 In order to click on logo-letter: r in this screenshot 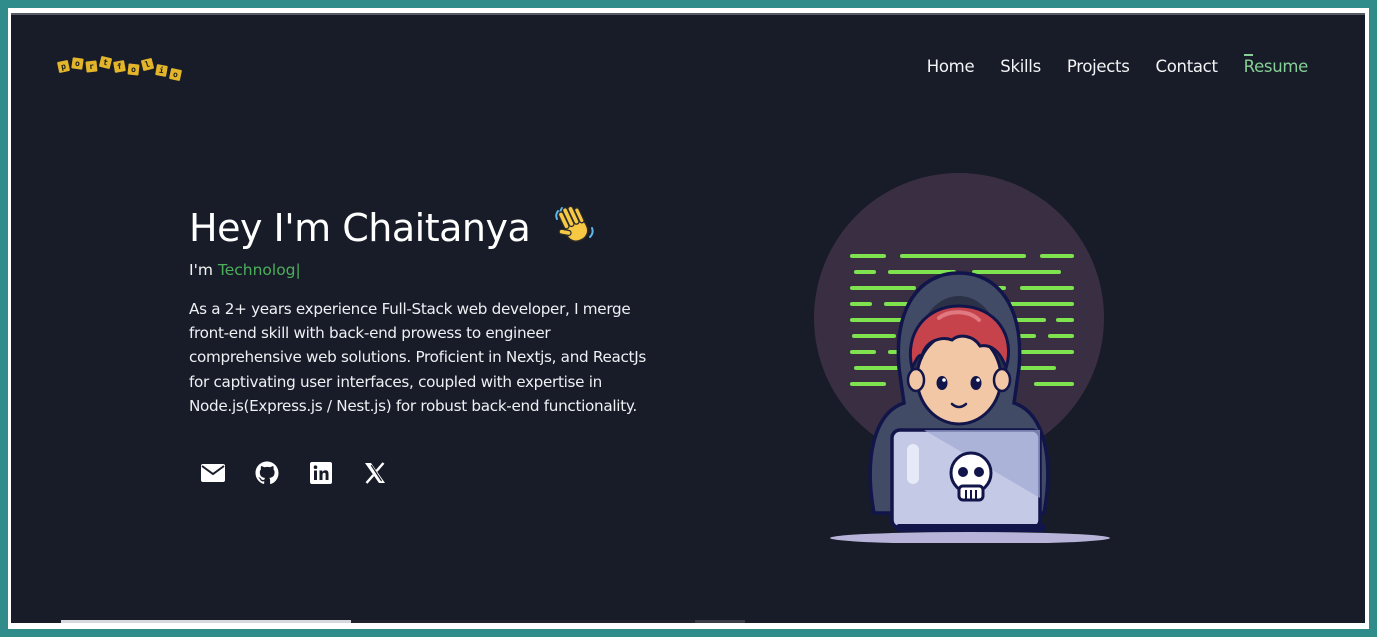, I will do `click(91, 66)`.